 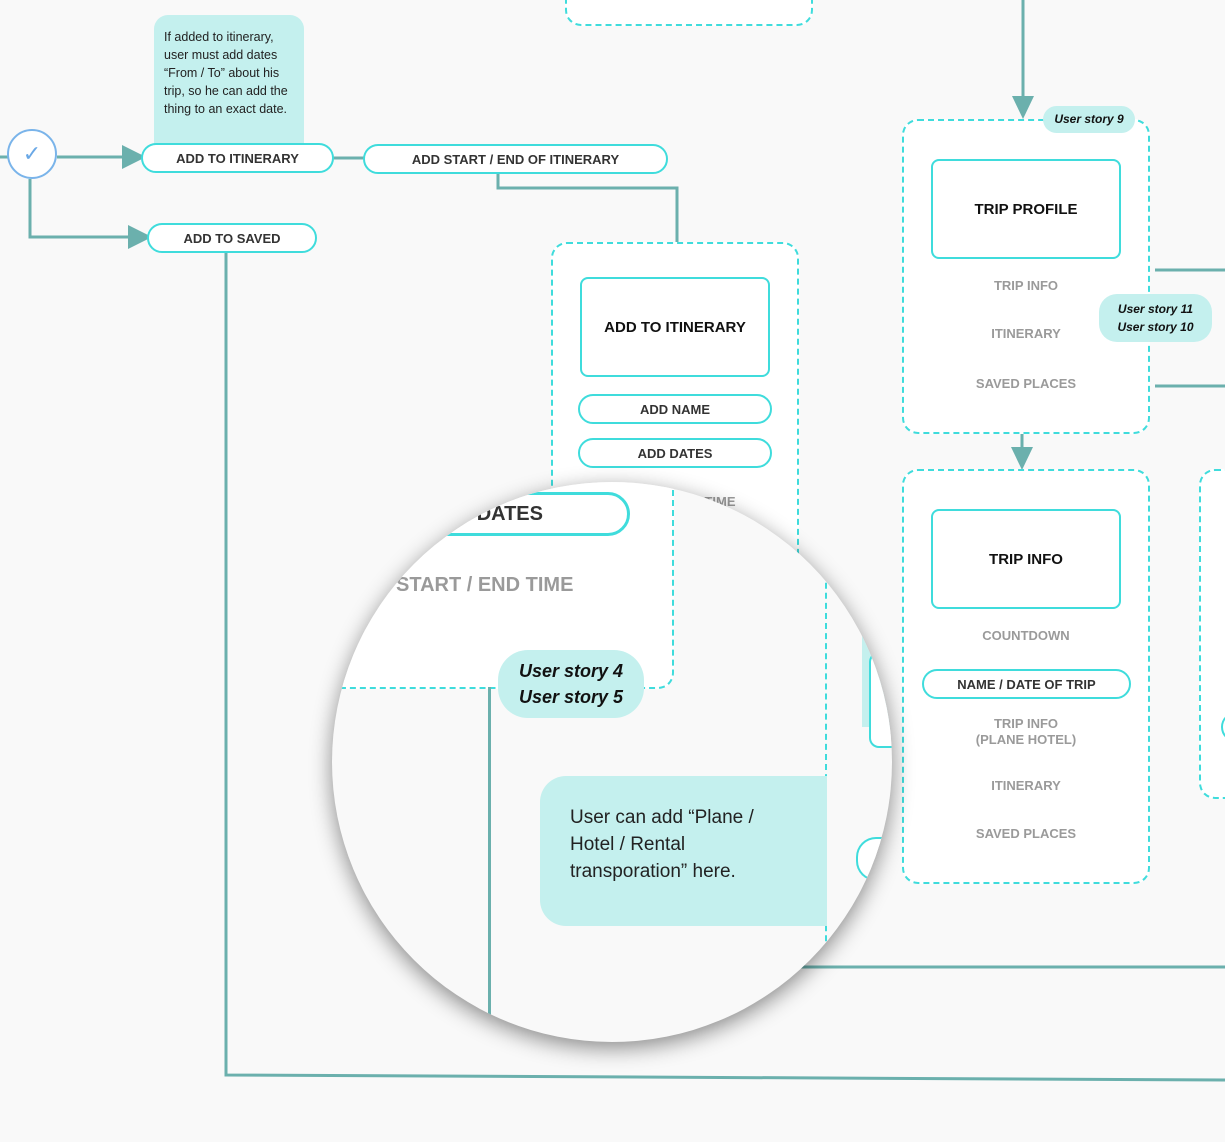 I want to click on mag-start-end-time: START / END TIME, so click(x=485, y=585).